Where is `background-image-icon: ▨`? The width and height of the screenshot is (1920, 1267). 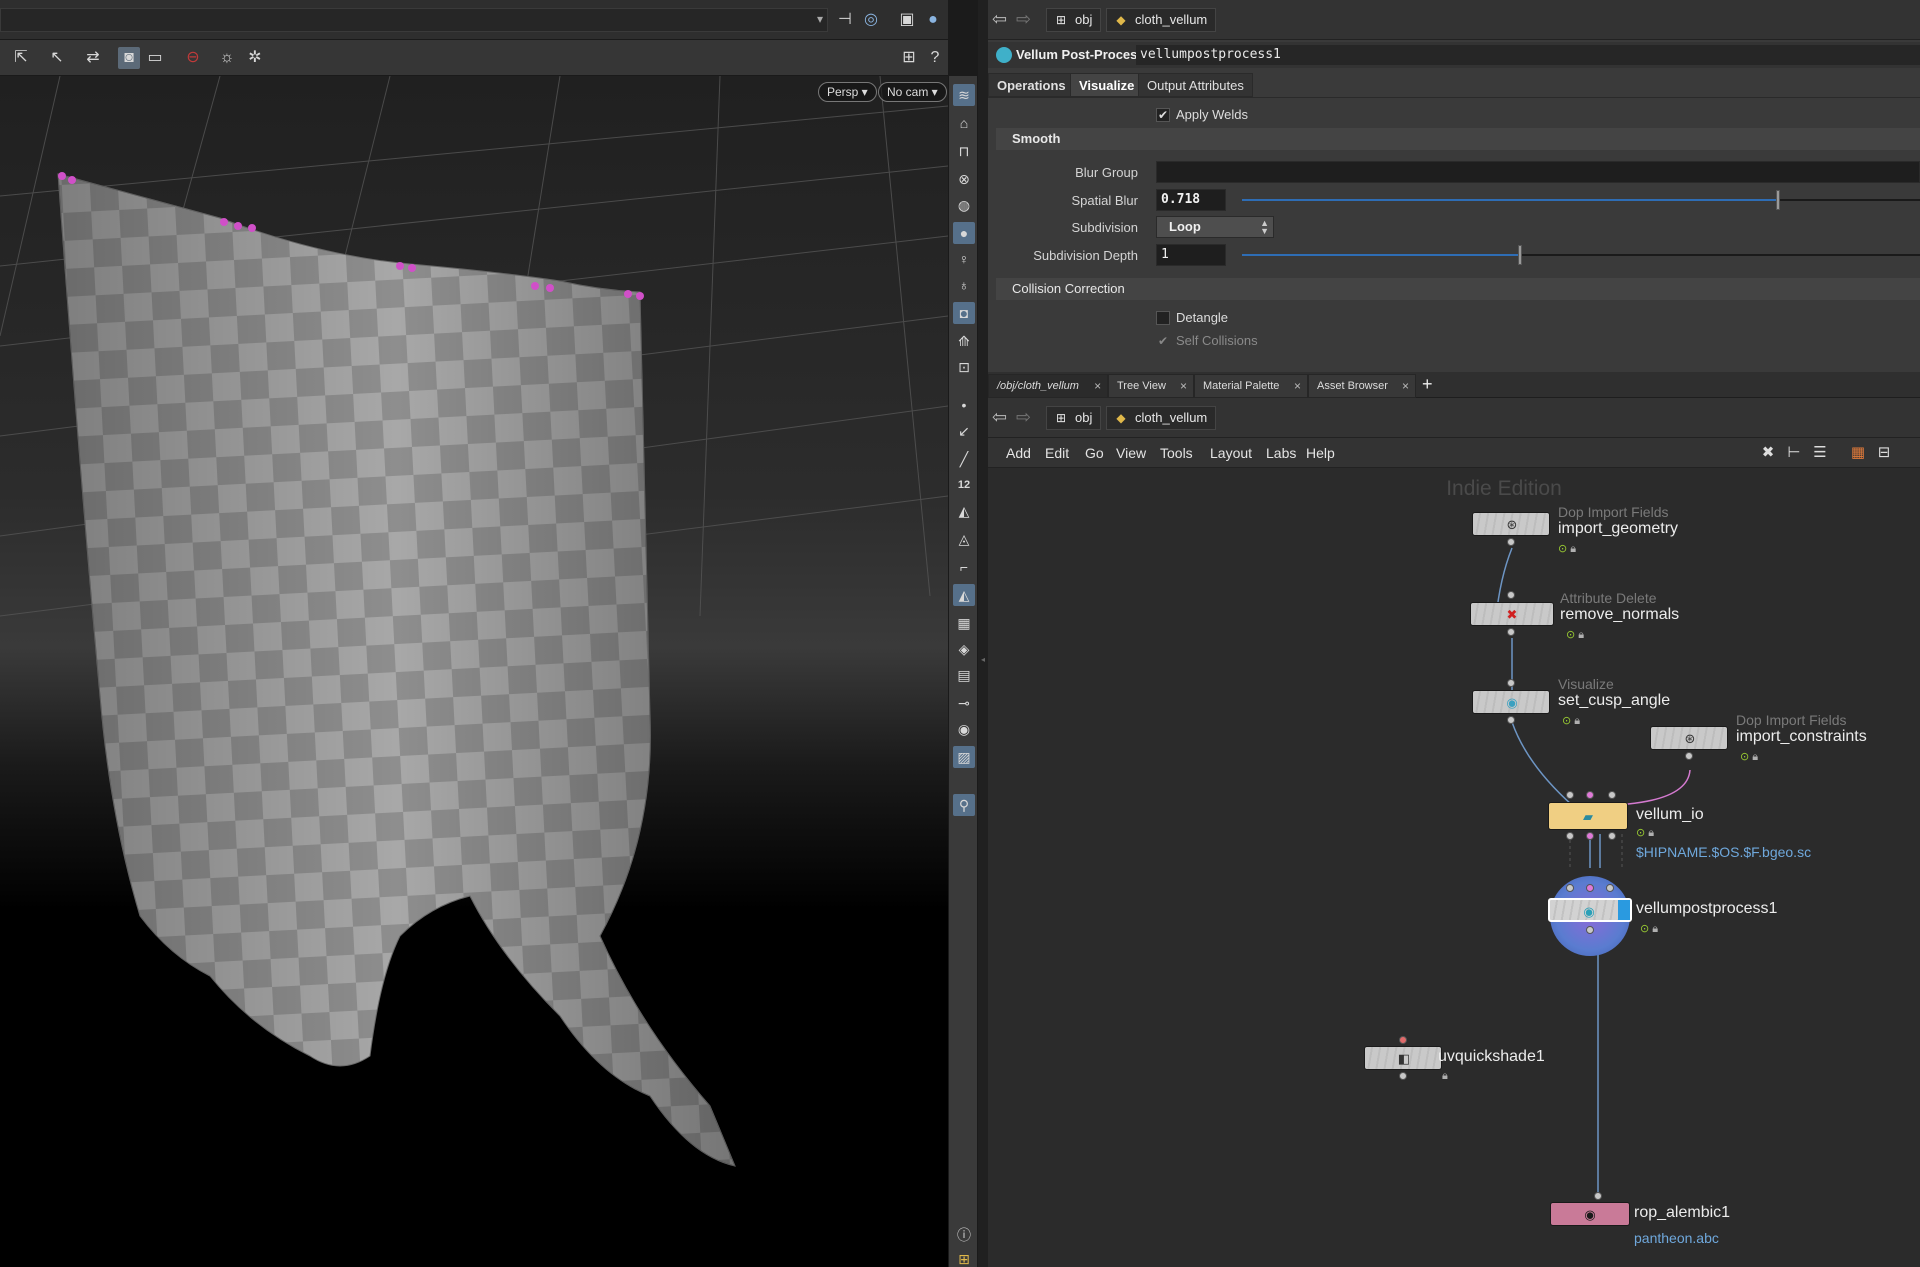
background-image-icon: ▨ is located at coordinates (964, 757).